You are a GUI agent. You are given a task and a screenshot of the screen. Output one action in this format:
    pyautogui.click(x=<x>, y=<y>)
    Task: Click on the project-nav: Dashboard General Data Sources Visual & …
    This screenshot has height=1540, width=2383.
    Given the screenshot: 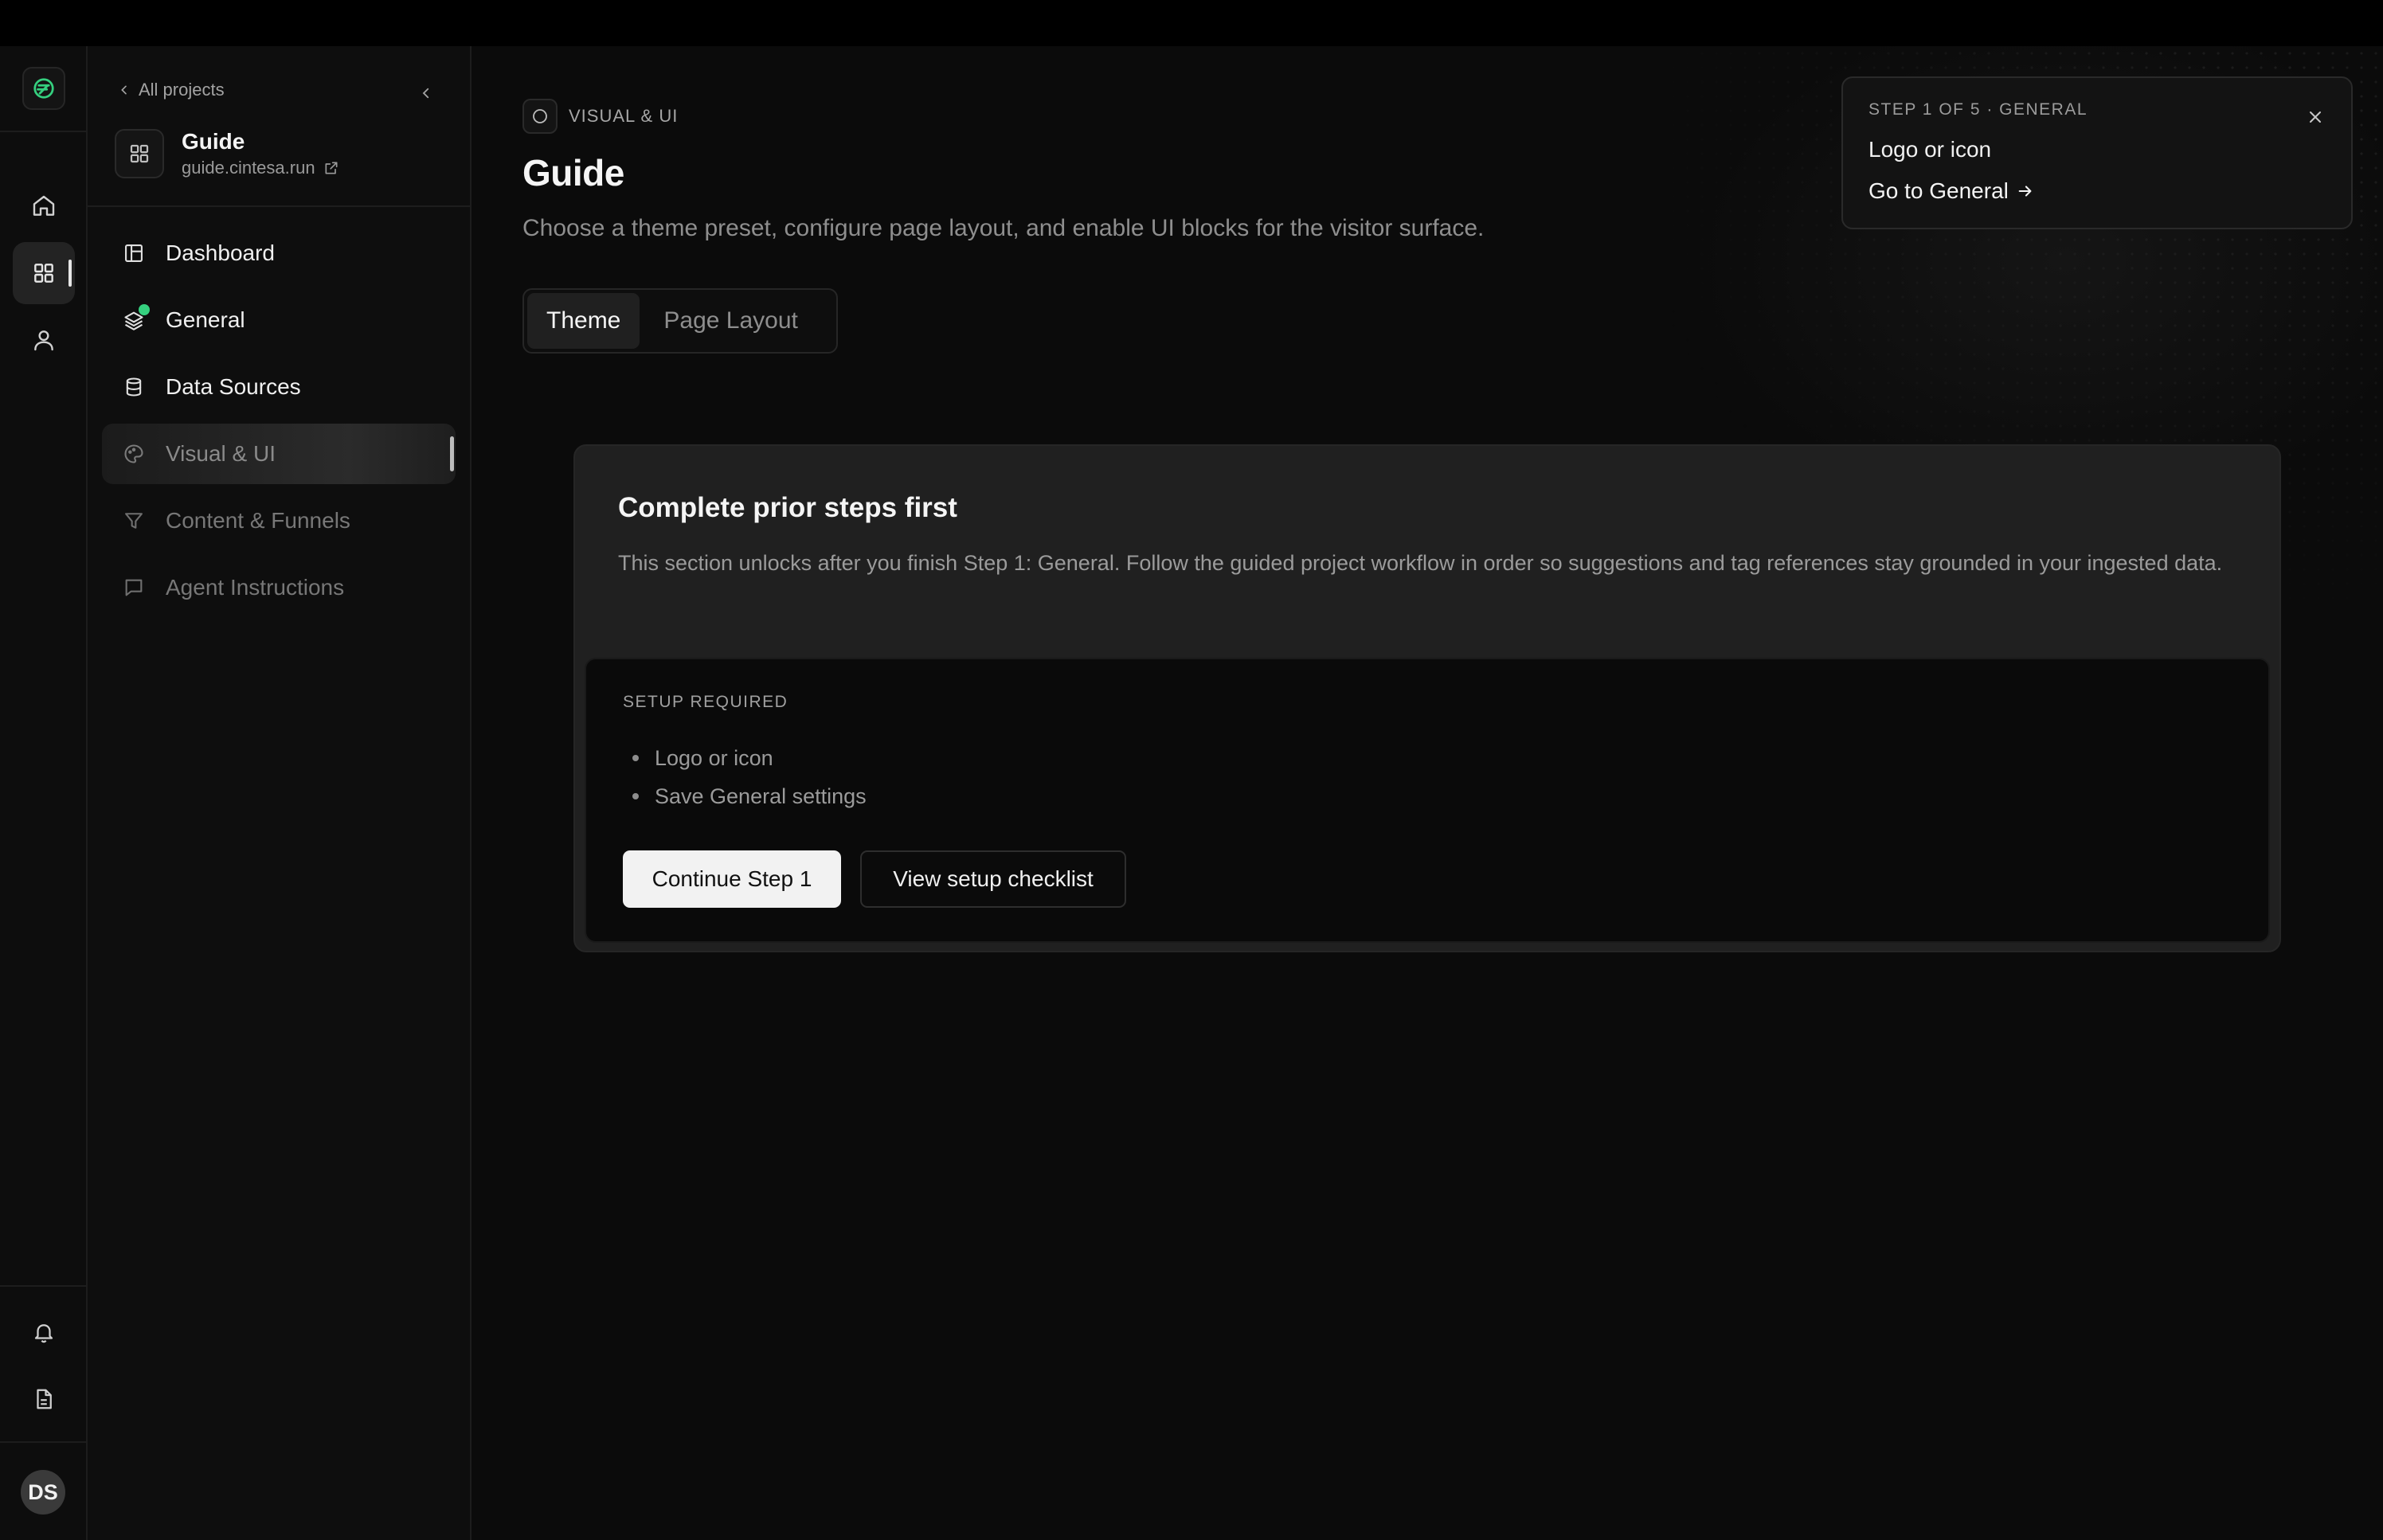 What is the action you would take?
    pyautogui.click(x=279, y=423)
    